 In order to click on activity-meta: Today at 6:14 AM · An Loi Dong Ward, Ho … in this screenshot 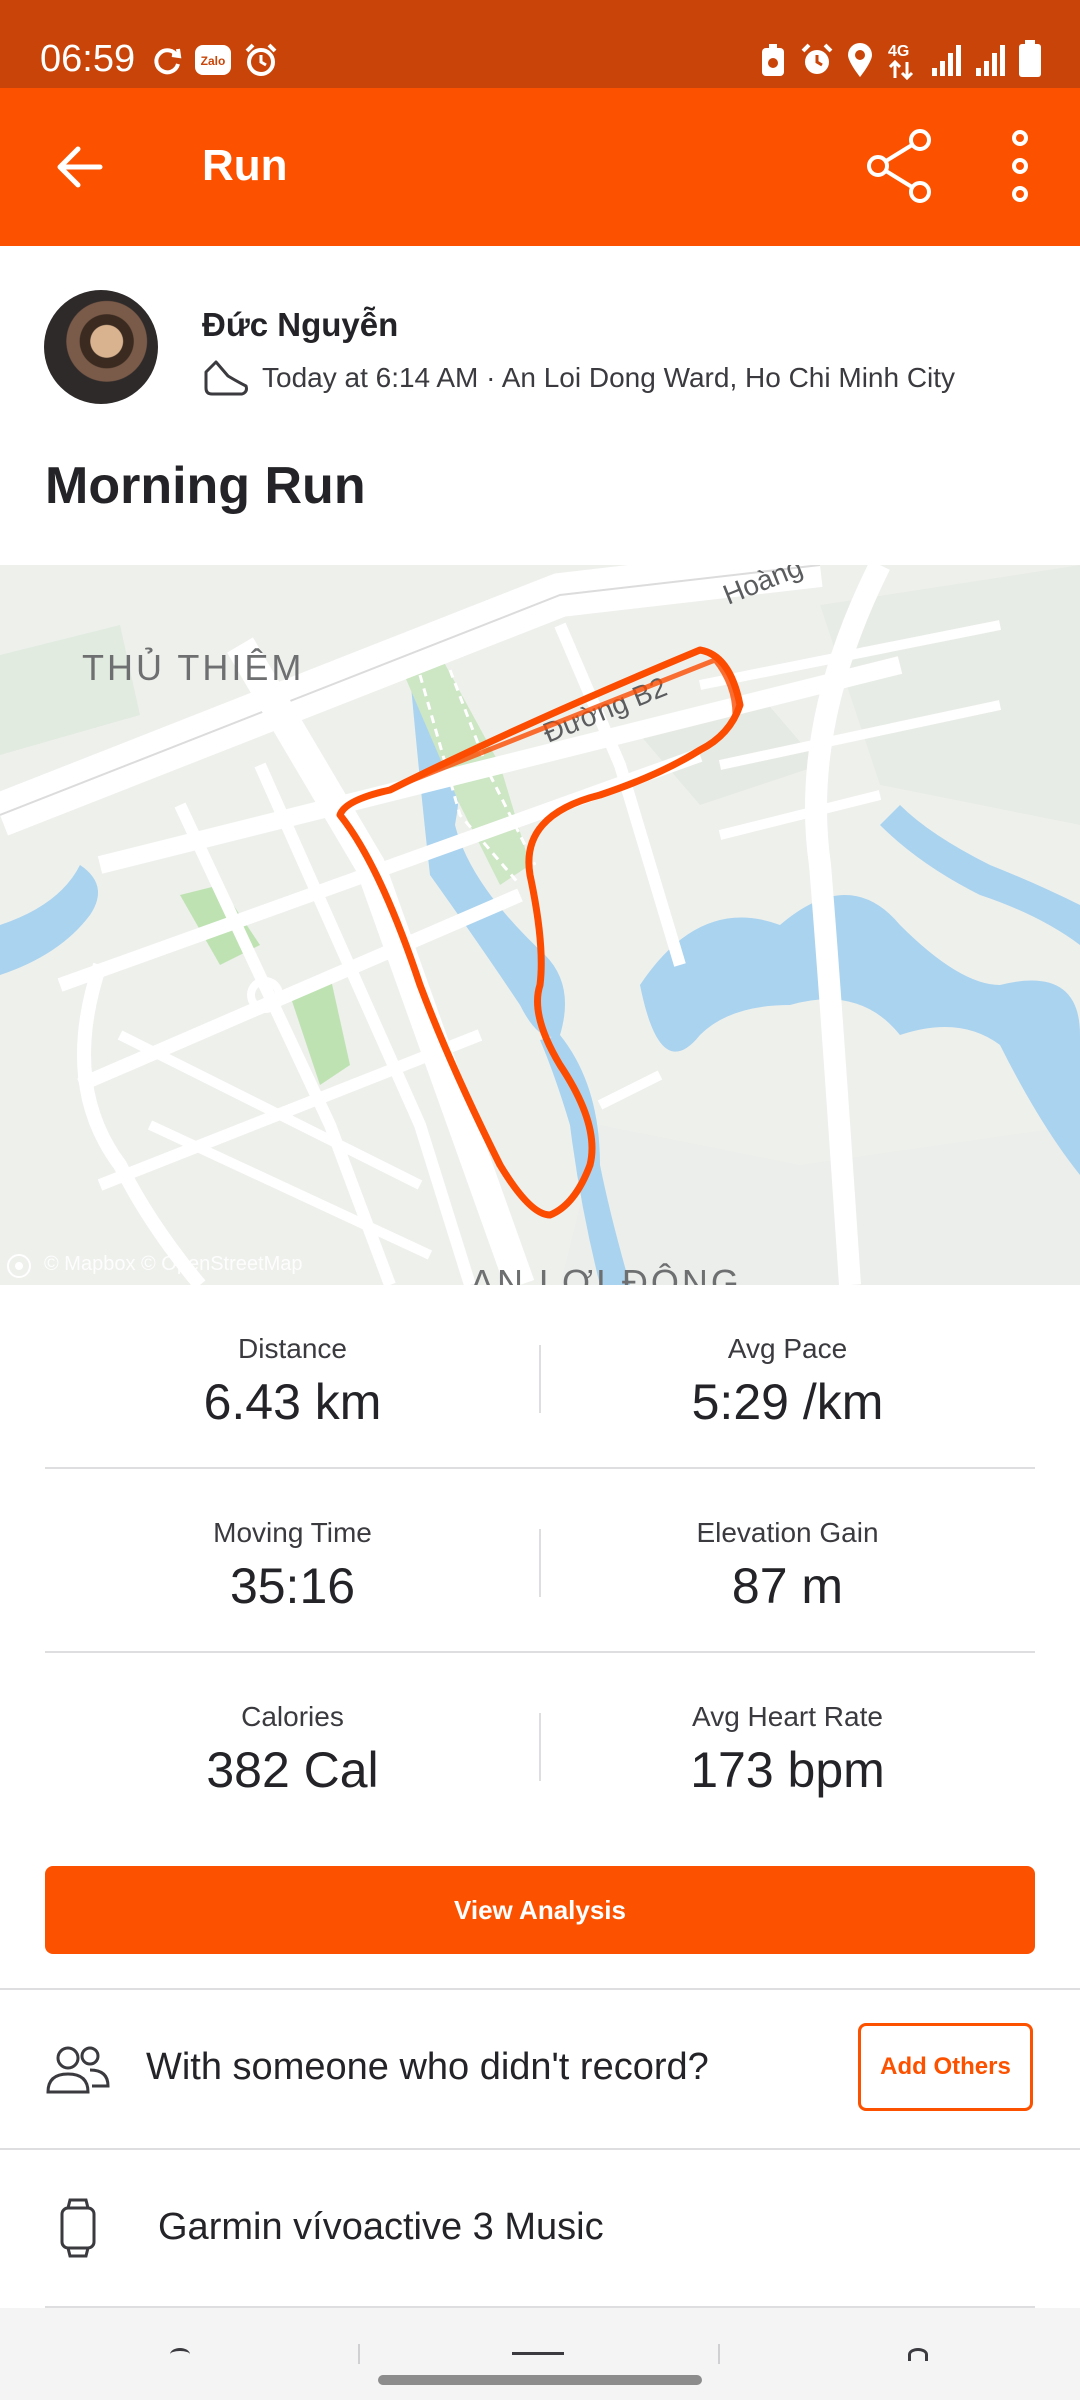, I will do `click(578, 378)`.